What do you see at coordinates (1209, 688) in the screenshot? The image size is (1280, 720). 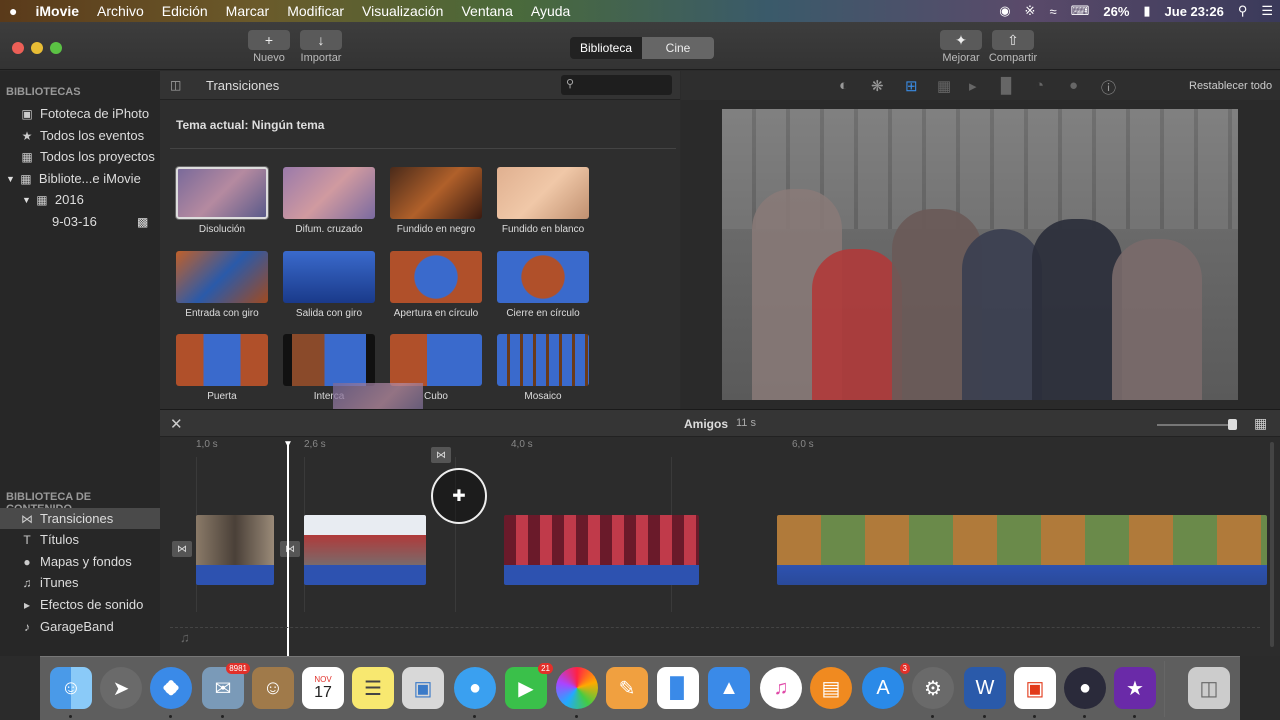 I see `trash-icon: ◫` at bounding box center [1209, 688].